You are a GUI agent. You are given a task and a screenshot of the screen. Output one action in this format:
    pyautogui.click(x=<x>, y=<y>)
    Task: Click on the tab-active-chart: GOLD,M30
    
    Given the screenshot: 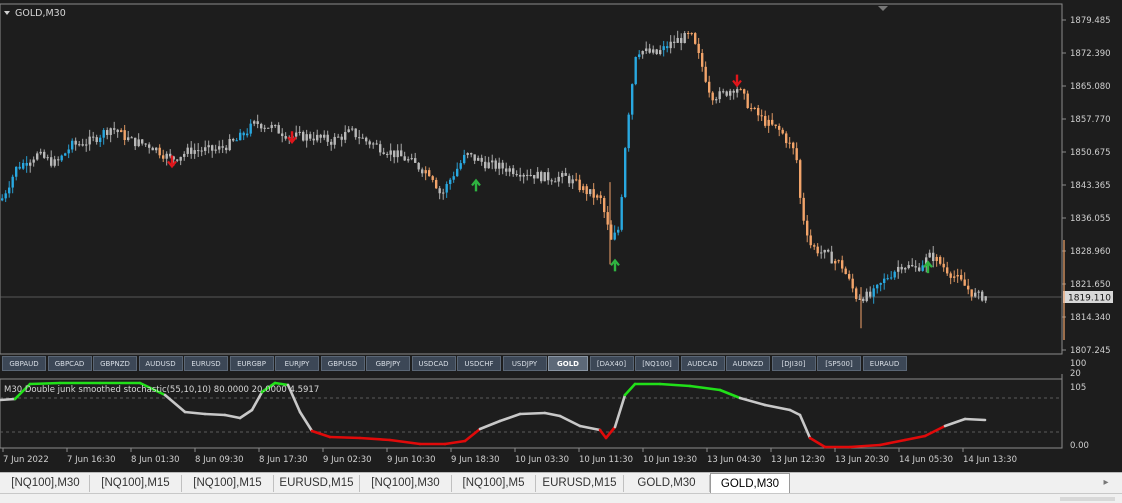 What is the action you would take?
    pyautogui.click(x=750, y=483)
    